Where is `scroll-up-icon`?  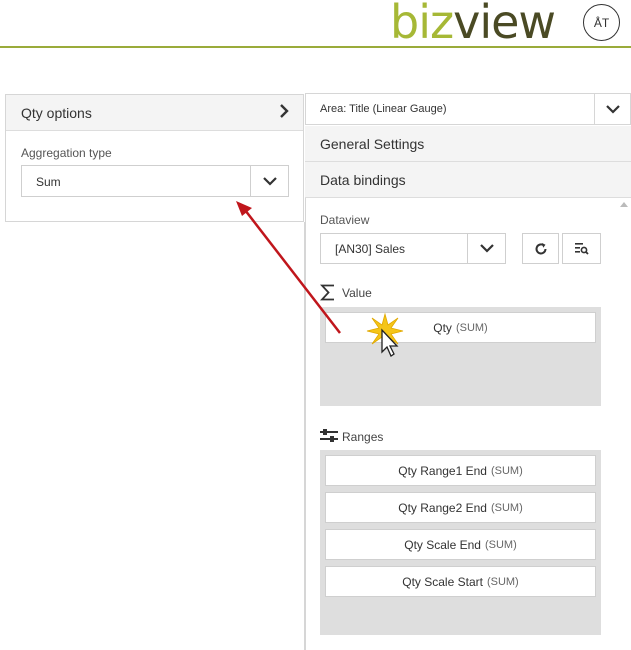
scroll-up-icon is located at coordinates (624, 204).